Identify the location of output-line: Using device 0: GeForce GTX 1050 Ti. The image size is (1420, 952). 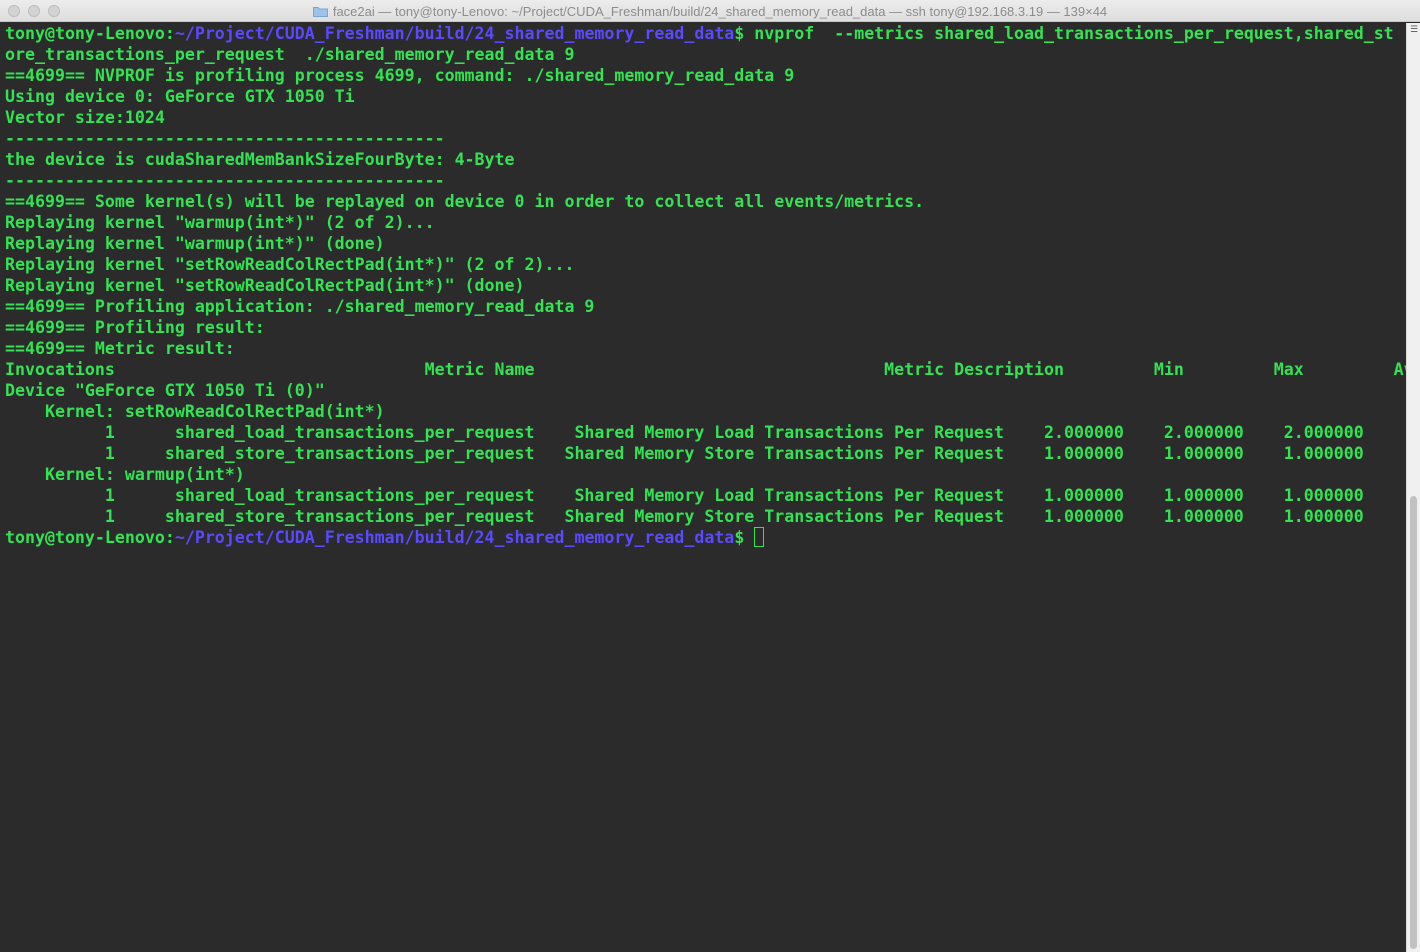
(180, 96).